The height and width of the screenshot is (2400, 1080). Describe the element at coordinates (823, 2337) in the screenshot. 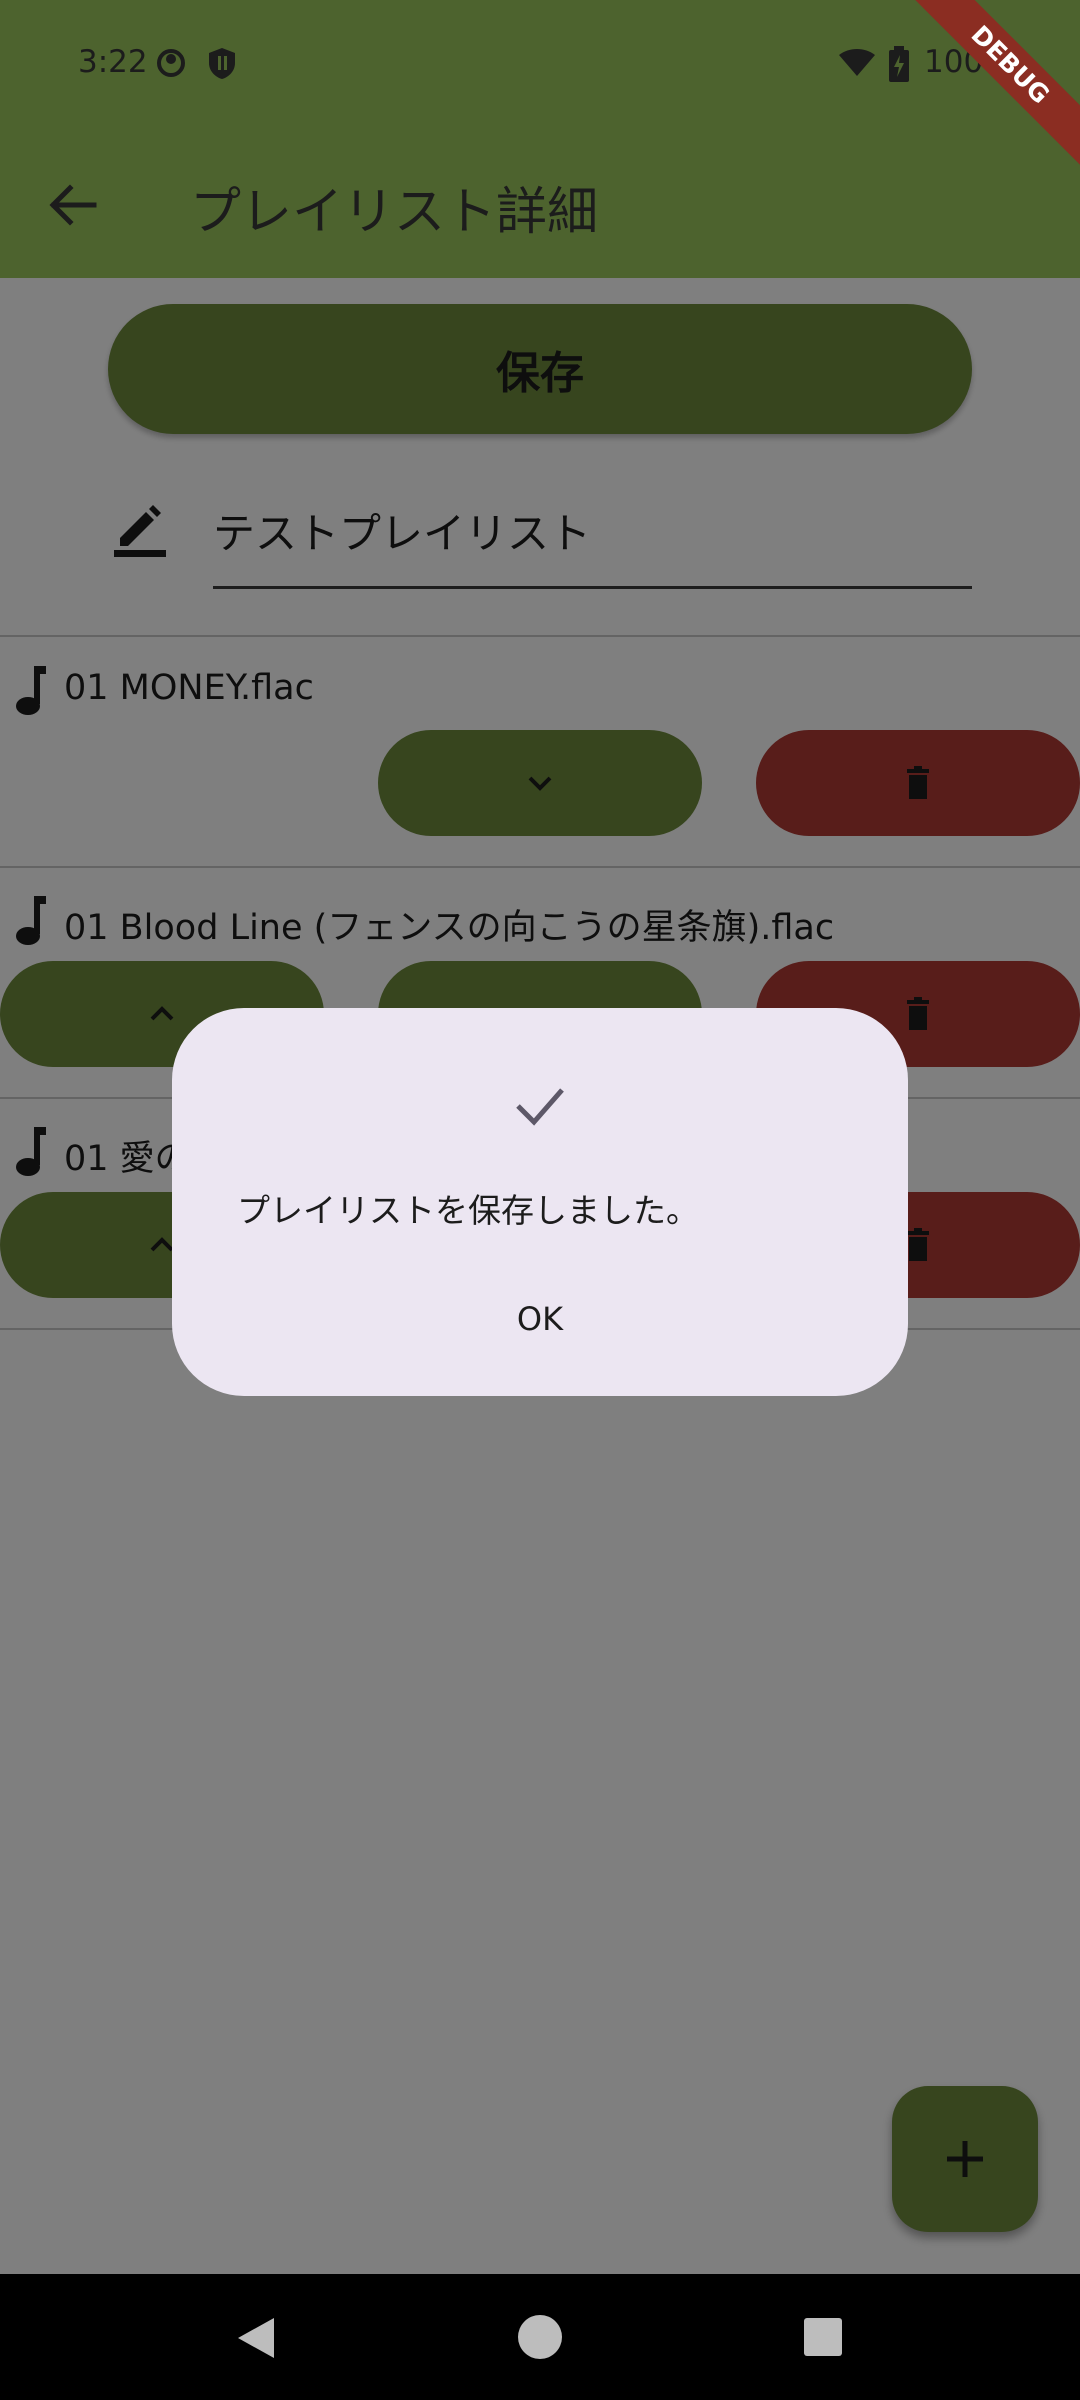

I see `nav-recents-icon` at that location.